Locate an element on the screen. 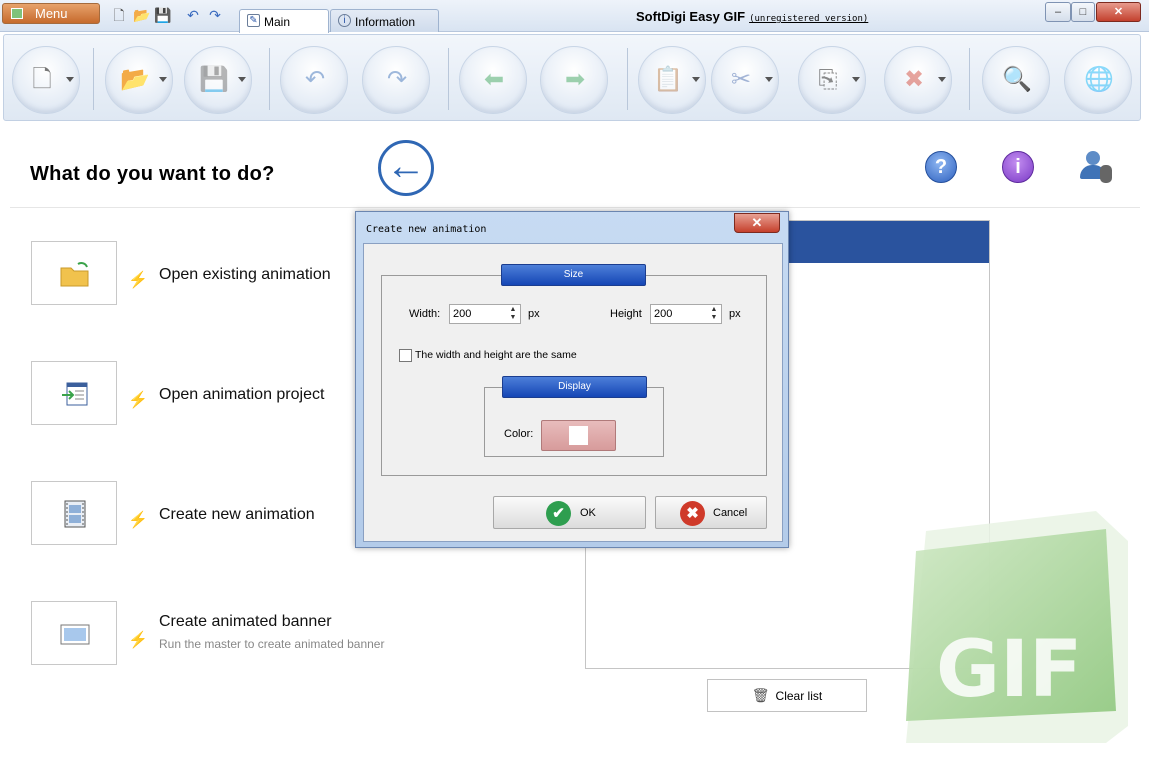  clear-list-button: 🗑 Clear list is located at coordinates (787, 695).